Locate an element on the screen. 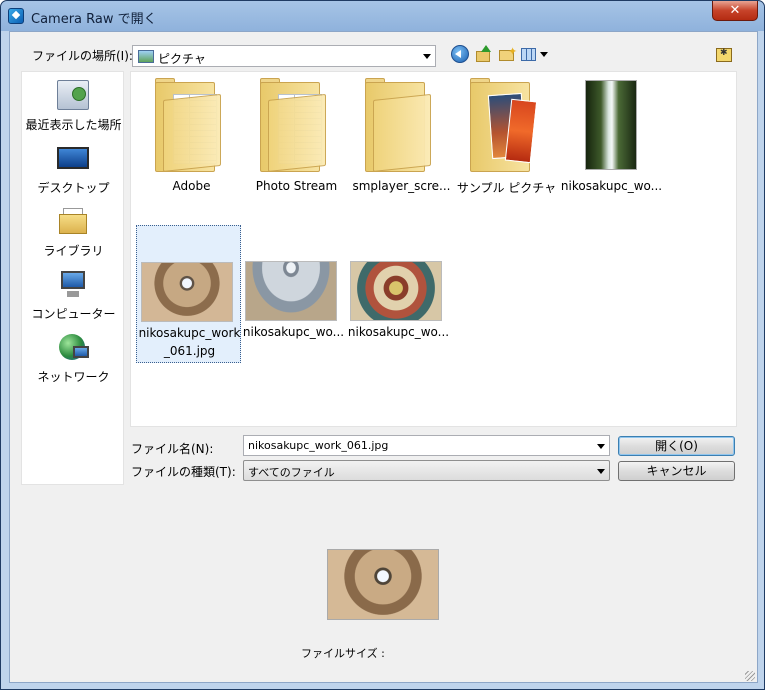  pictures-folder-icon is located at coordinates (146, 56).